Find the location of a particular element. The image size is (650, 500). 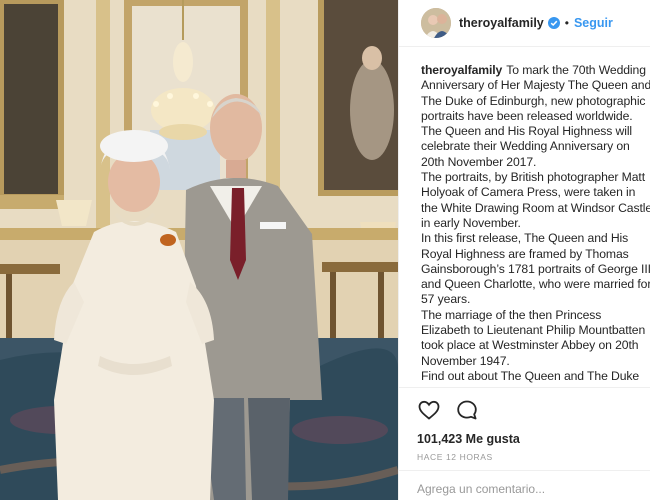

avatar-image is located at coordinates (436, 23).